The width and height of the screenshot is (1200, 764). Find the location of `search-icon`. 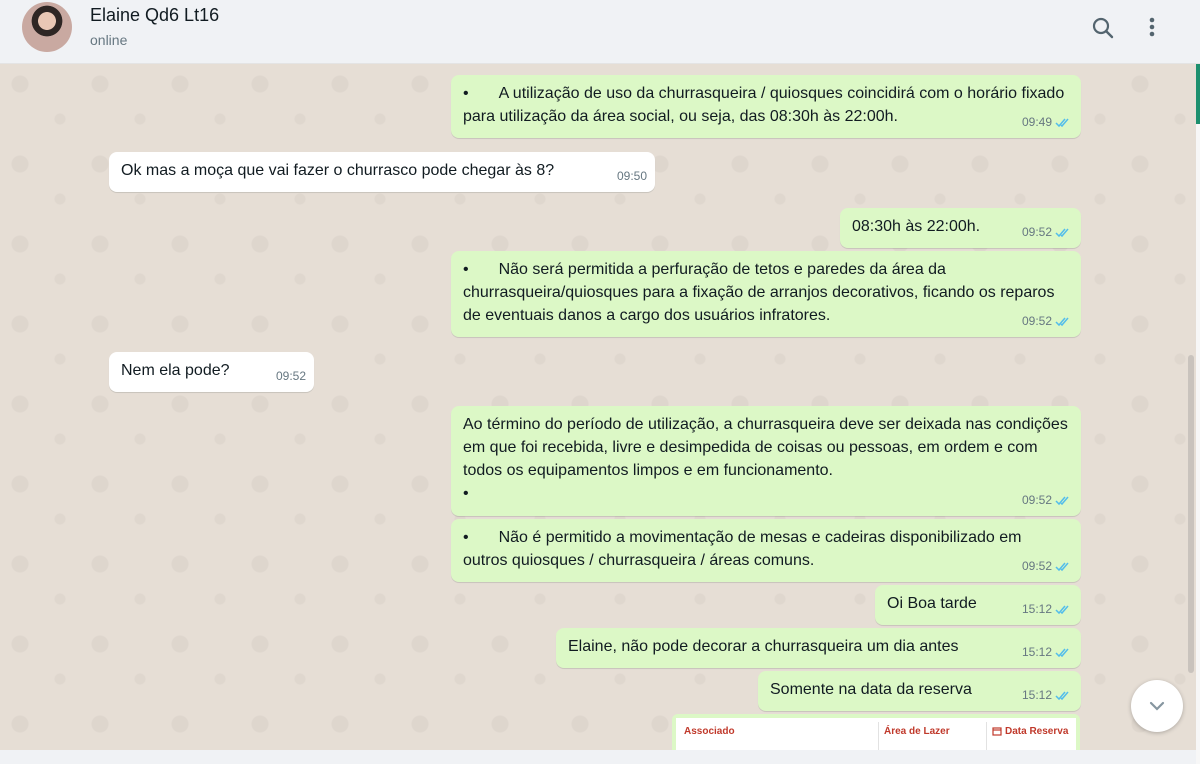

search-icon is located at coordinates (1103, 28).